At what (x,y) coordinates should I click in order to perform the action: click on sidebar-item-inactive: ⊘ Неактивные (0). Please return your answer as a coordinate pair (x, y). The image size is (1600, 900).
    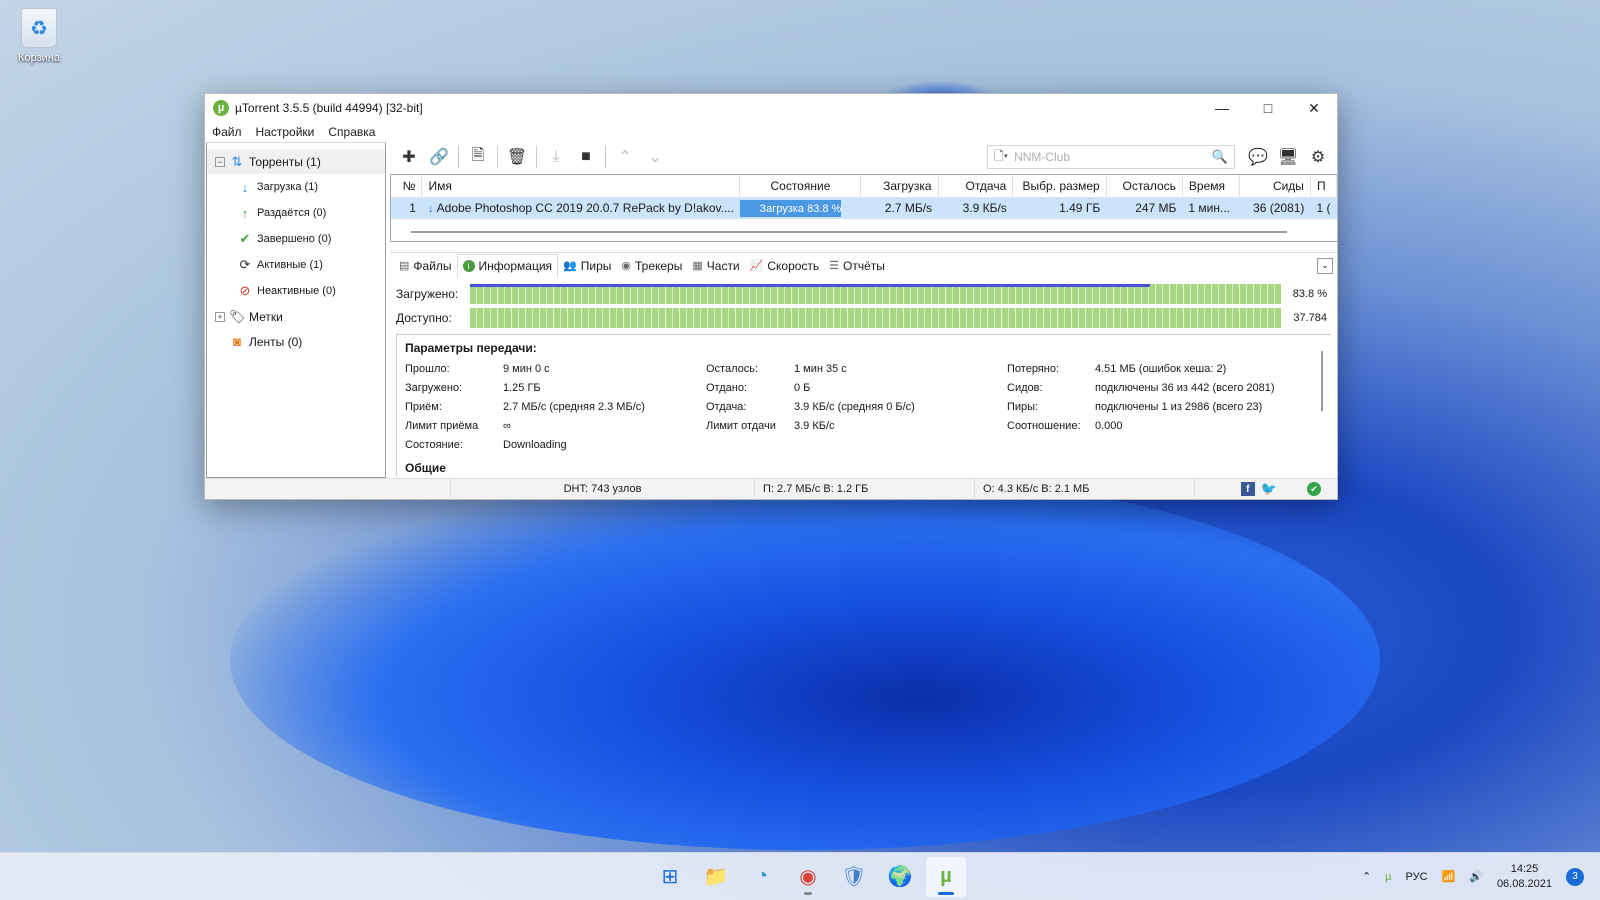
    Looking at the image, I should click on (296, 291).